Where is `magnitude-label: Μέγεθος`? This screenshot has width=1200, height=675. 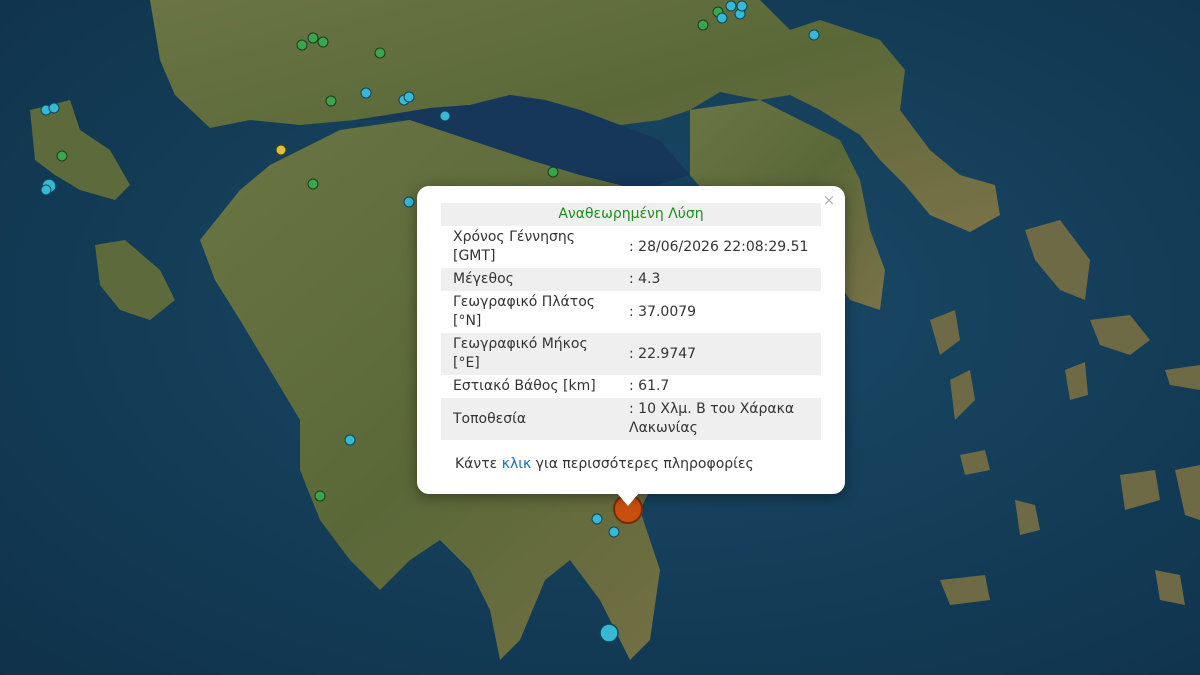
magnitude-label: Μέγεθος is located at coordinates (529, 279).